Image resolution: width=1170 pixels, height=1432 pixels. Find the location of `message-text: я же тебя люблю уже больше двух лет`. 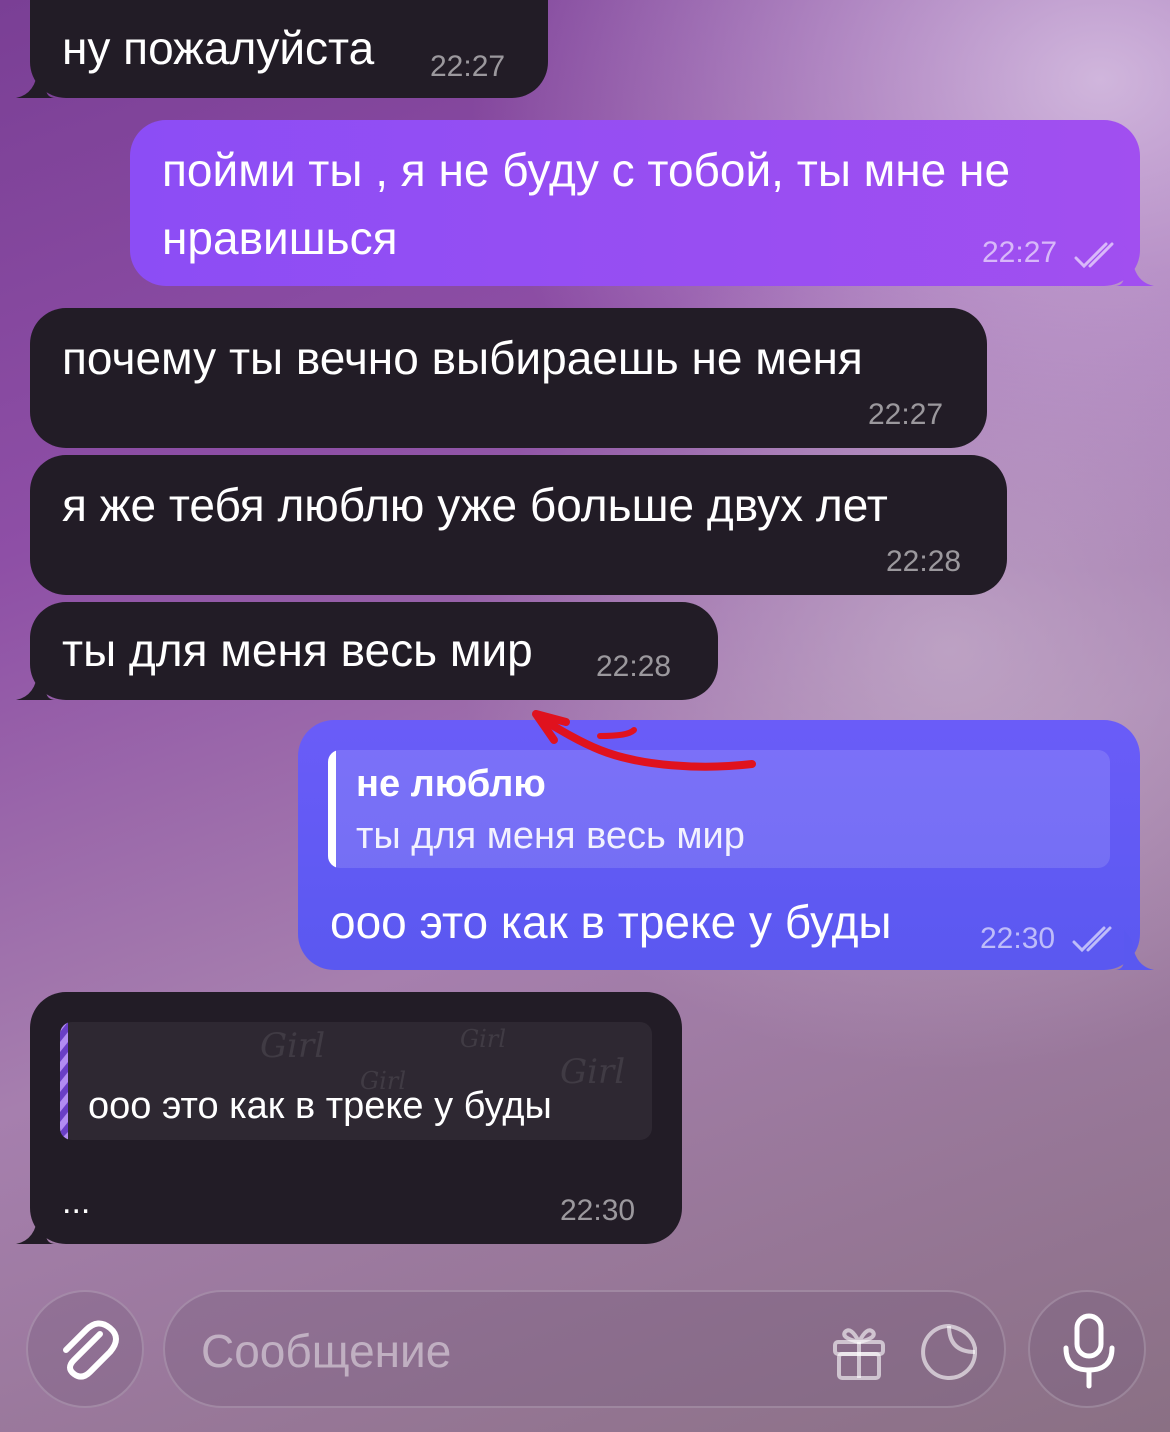

message-text: я же тебя люблю уже больше двух лет is located at coordinates (475, 505).